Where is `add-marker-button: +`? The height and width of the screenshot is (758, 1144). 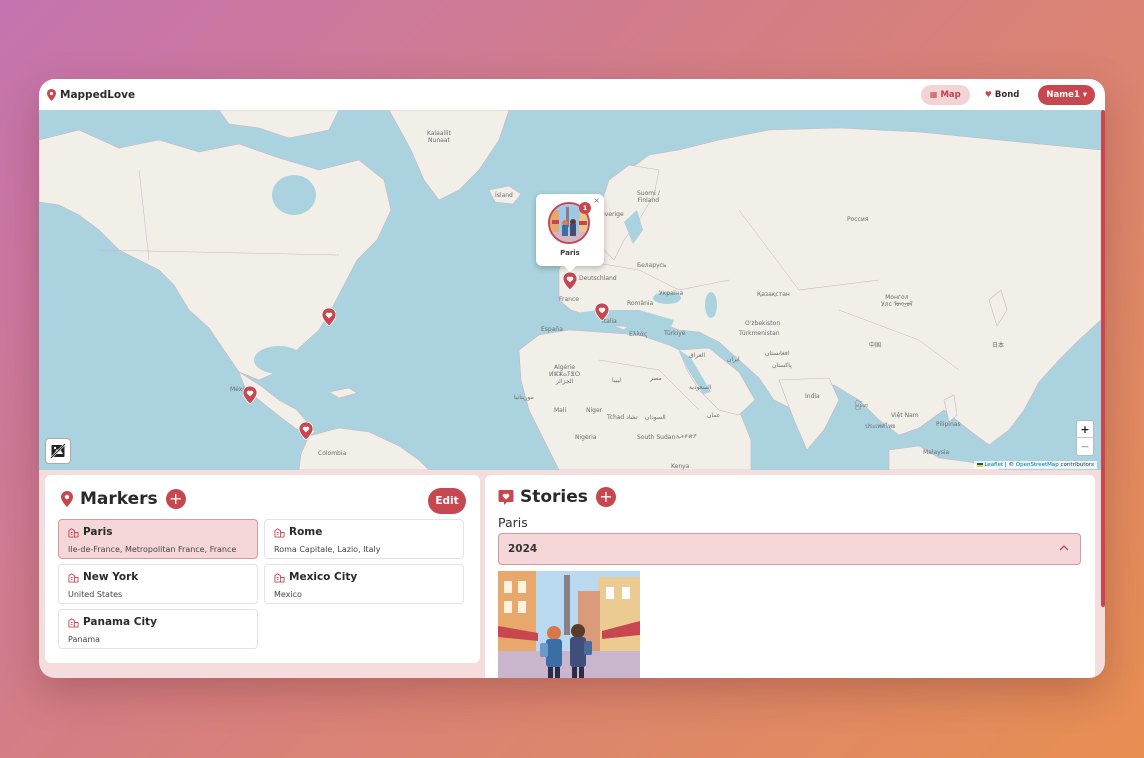
add-marker-button: + is located at coordinates (175, 499).